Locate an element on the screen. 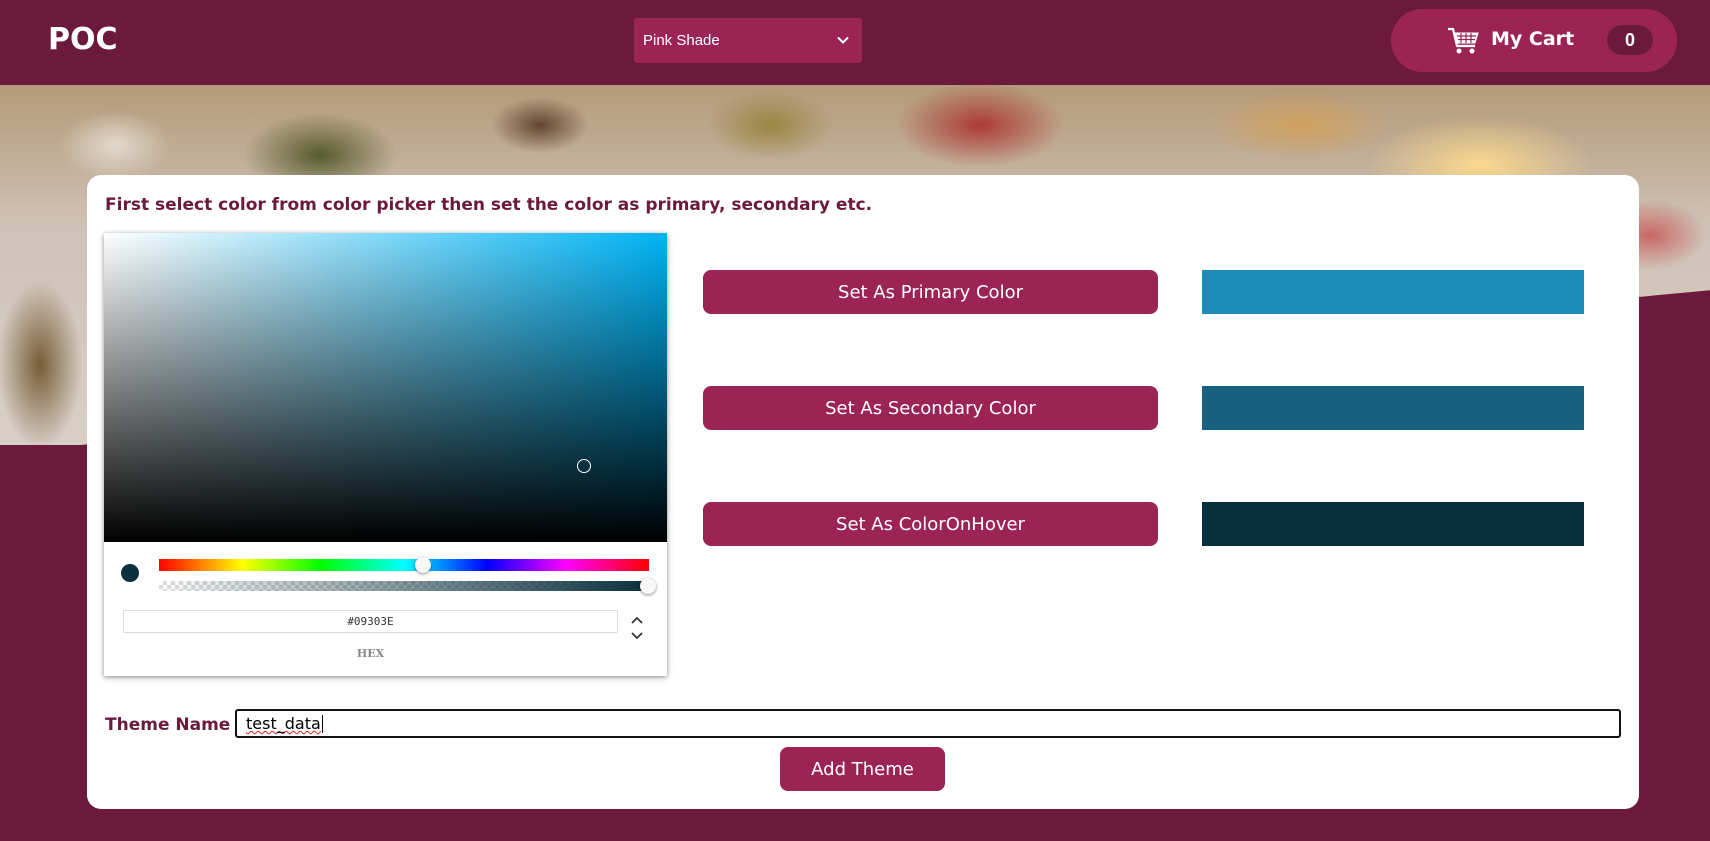  shopping-cart-icon is located at coordinates (1463, 40).